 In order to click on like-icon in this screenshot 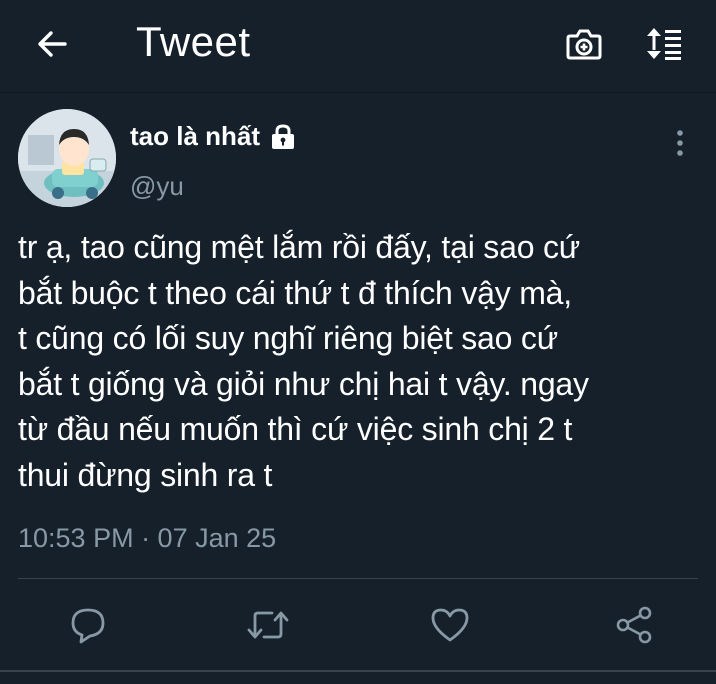, I will do `click(450, 625)`.